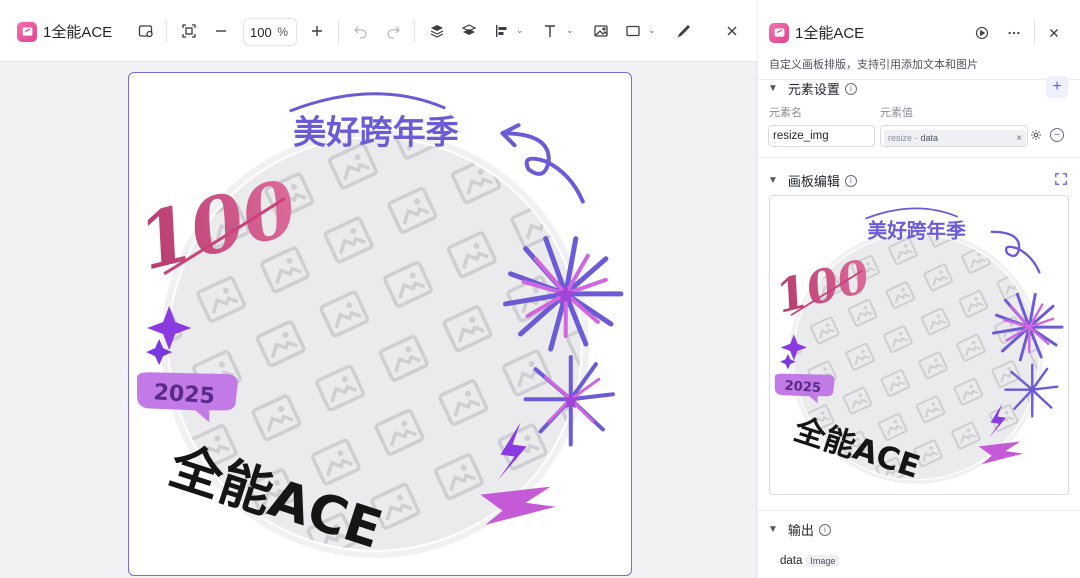 The height and width of the screenshot is (578, 1080). I want to click on output-item-name: data, so click(791, 561).